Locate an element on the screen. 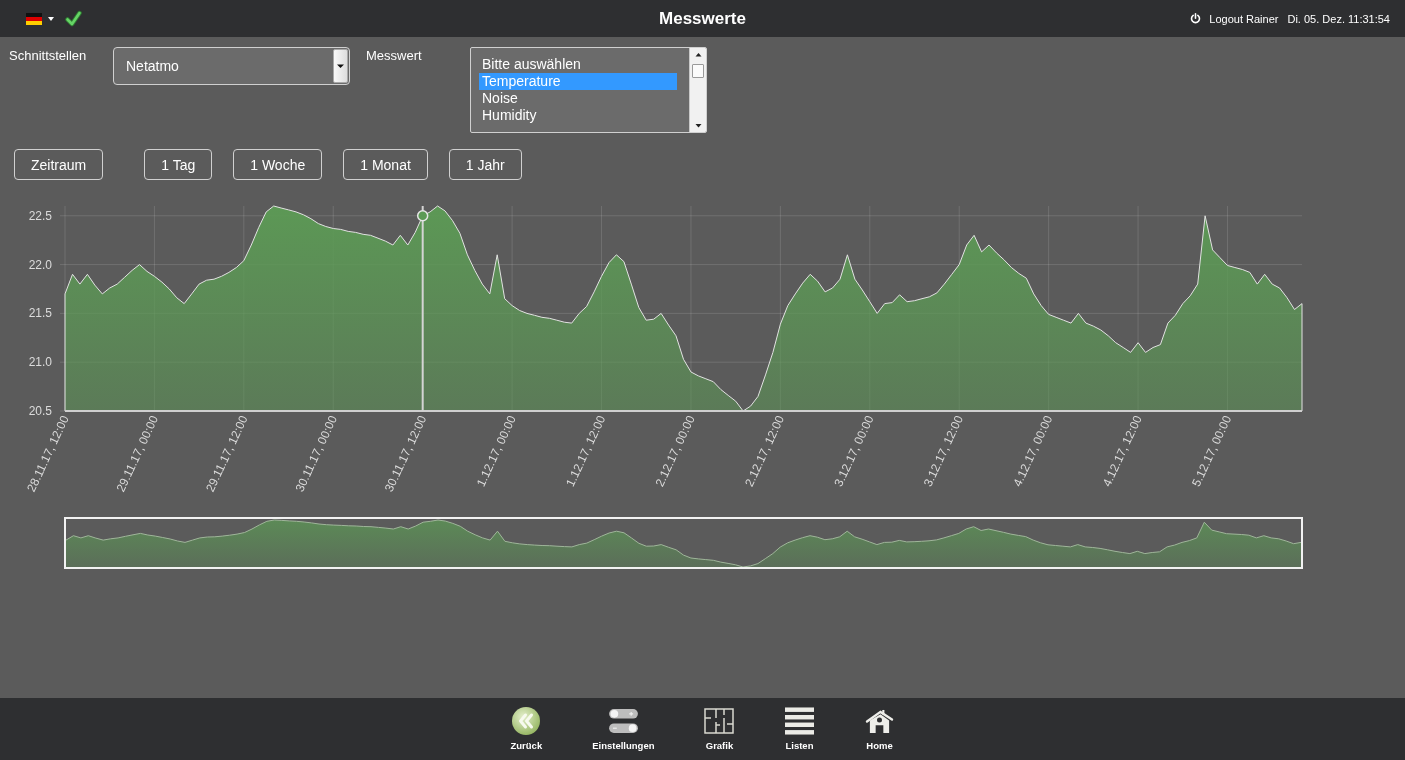 Image resolution: width=1405 pixels, height=760 pixels. scroll-thumb is located at coordinates (698, 71).